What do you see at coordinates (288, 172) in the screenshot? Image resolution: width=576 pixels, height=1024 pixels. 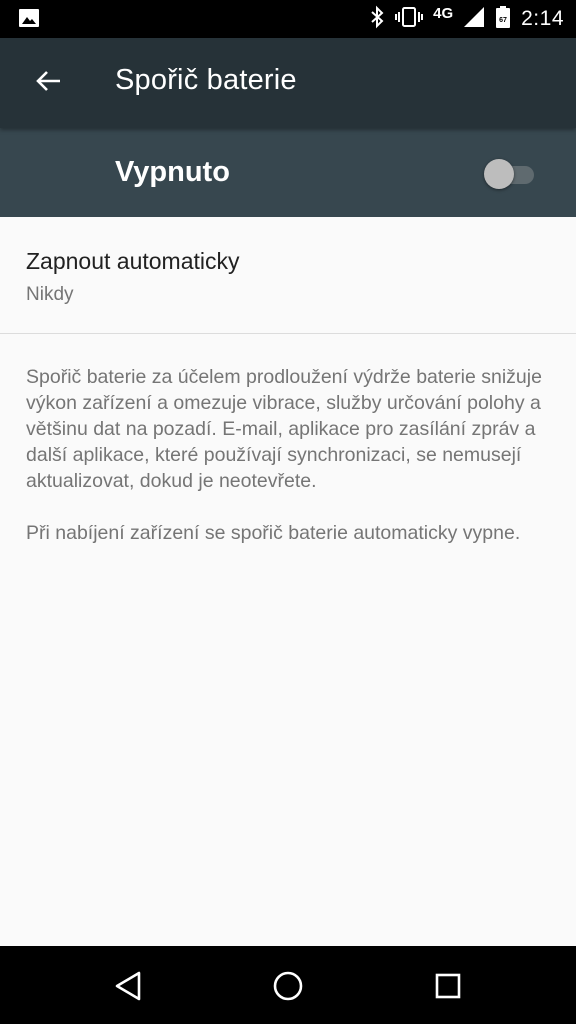 I see `master-switch-bar: Vypnuto` at bounding box center [288, 172].